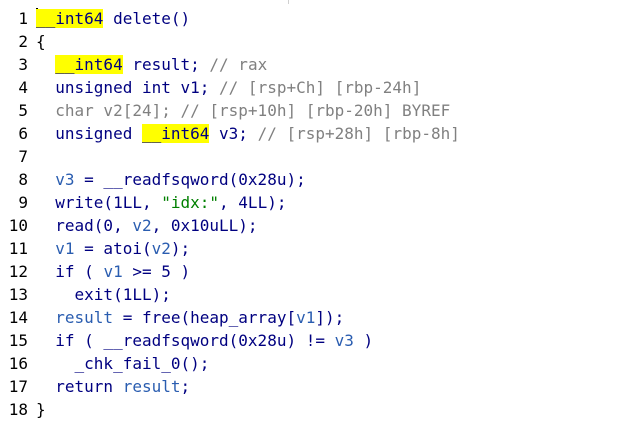 The height and width of the screenshot is (423, 618). Describe the element at coordinates (309, 225) in the screenshot. I see `code-line: 10 read(0, v2, 0x10uLL);` at that location.